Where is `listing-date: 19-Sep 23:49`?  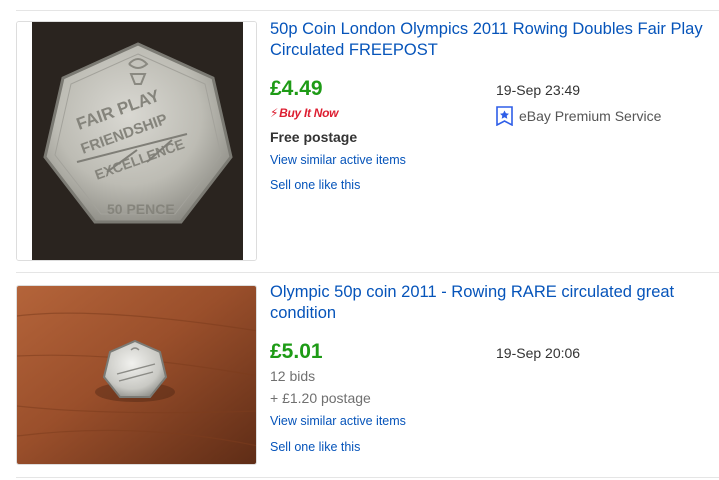 listing-date: 19-Sep 23:49 is located at coordinates (538, 90).